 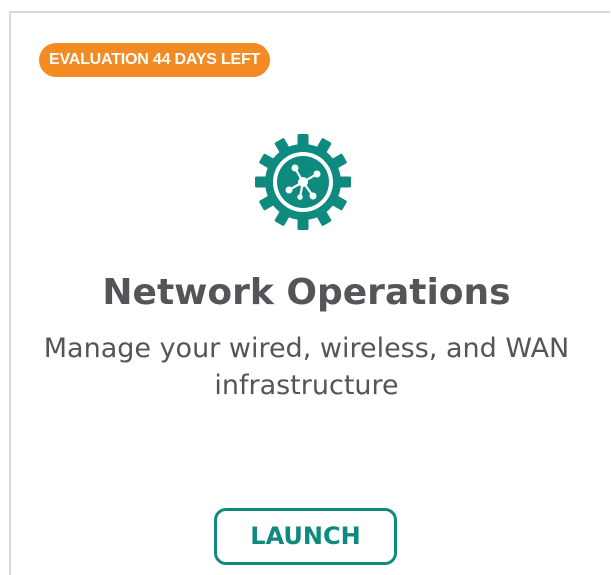 I want to click on evaluation-badge: EVALUATION 44 DAYS LEFT, so click(x=155, y=60).